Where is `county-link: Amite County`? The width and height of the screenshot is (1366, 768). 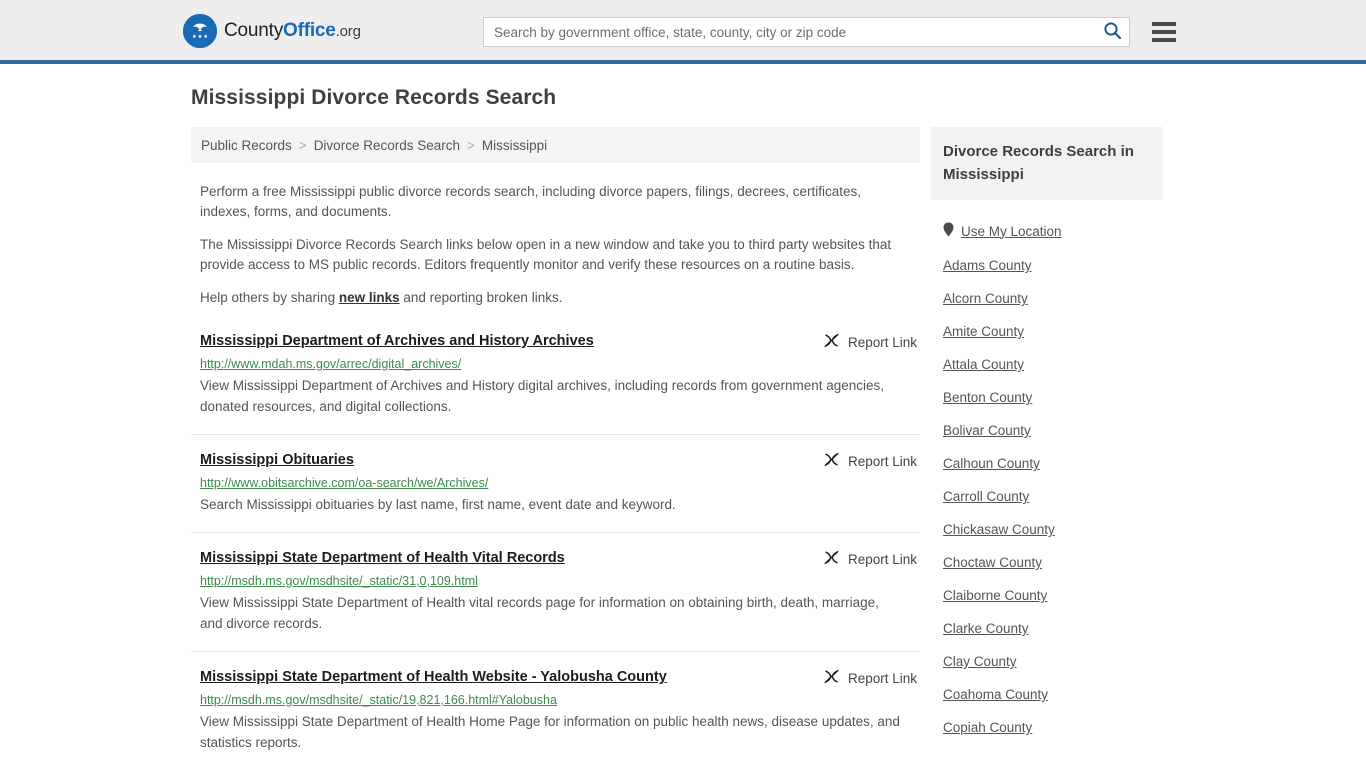 county-link: Amite County is located at coordinates (983, 331).